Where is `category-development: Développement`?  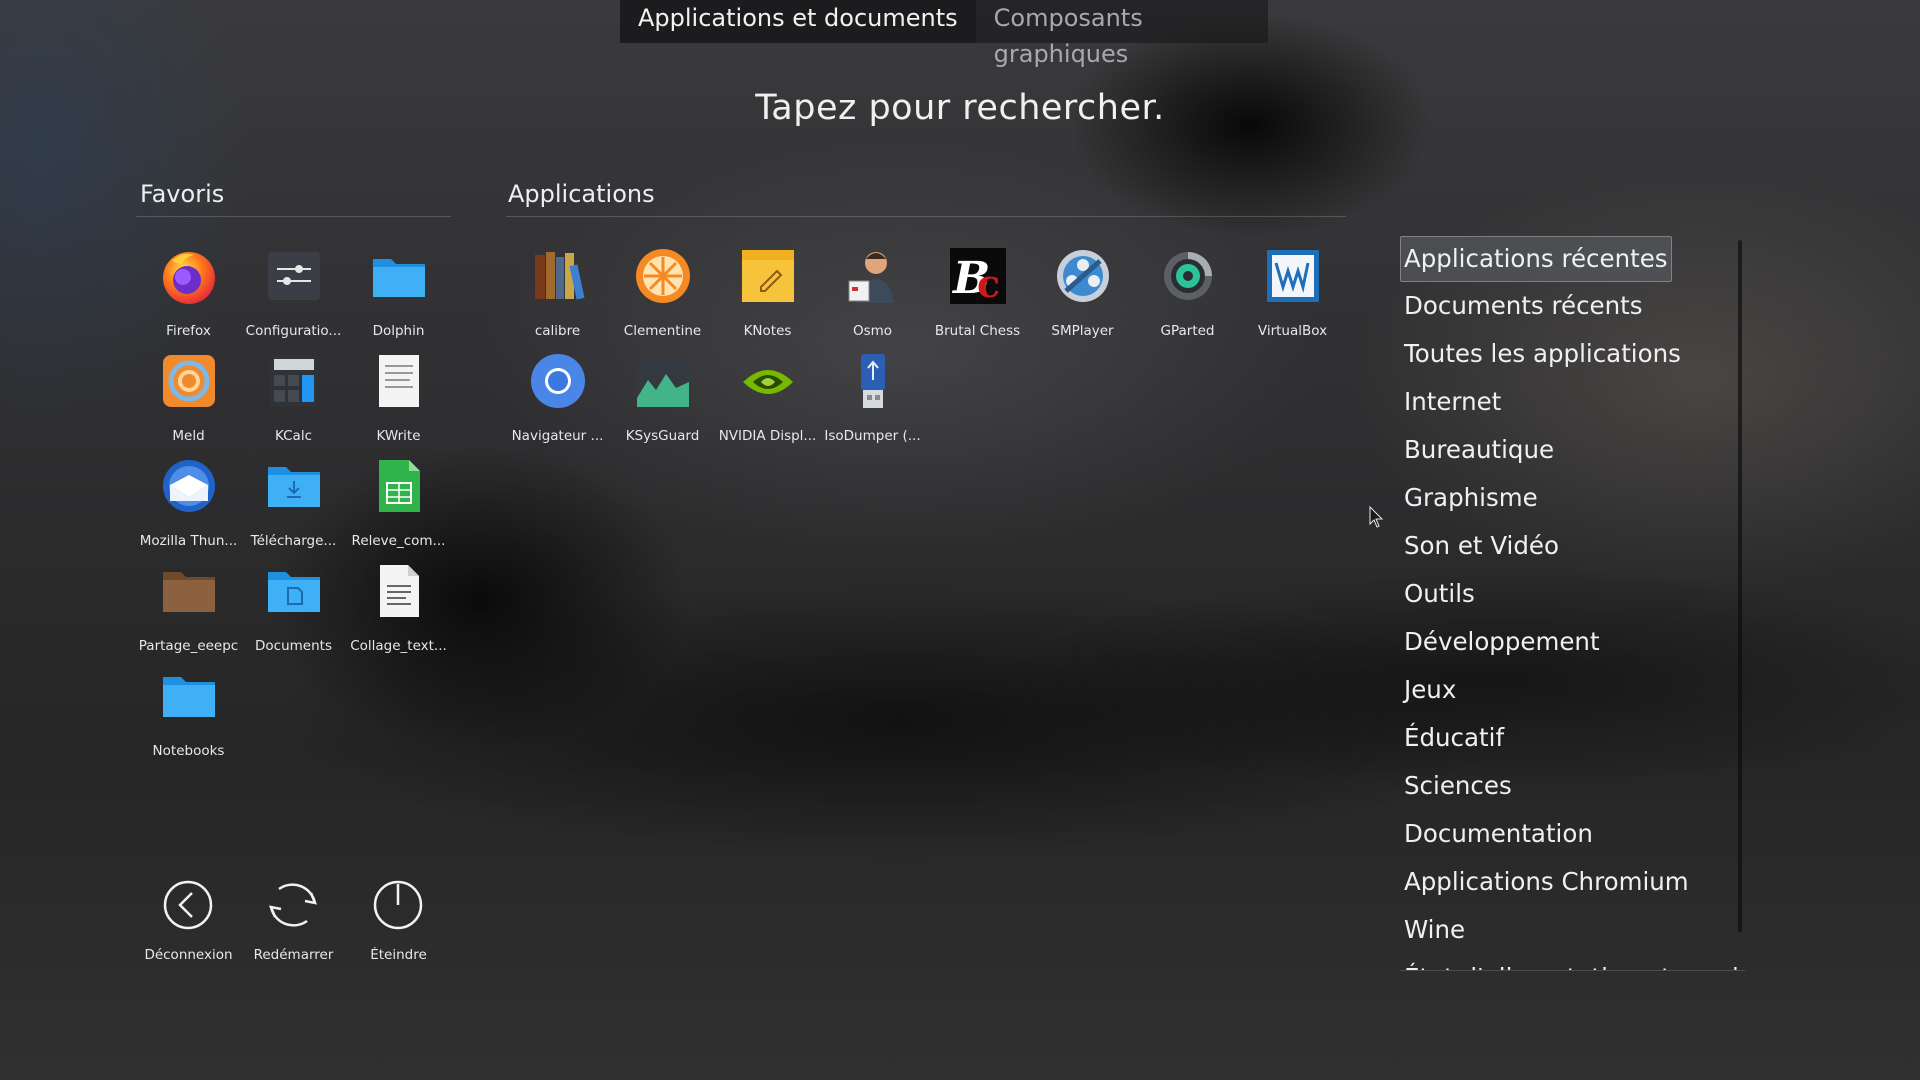 category-development: Développement is located at coordinates (1502, 642).